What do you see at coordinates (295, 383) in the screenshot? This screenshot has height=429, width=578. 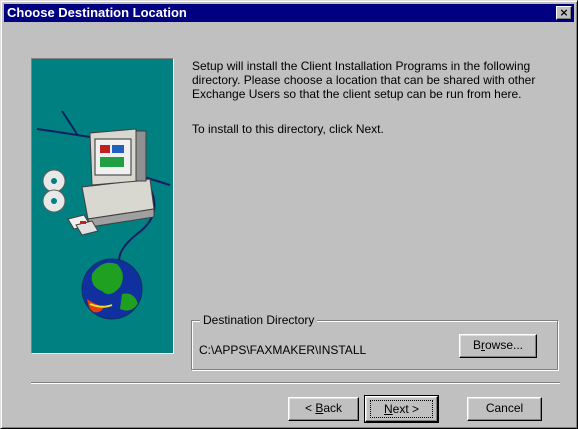 I see `separator` at bounding box center [295, 383].